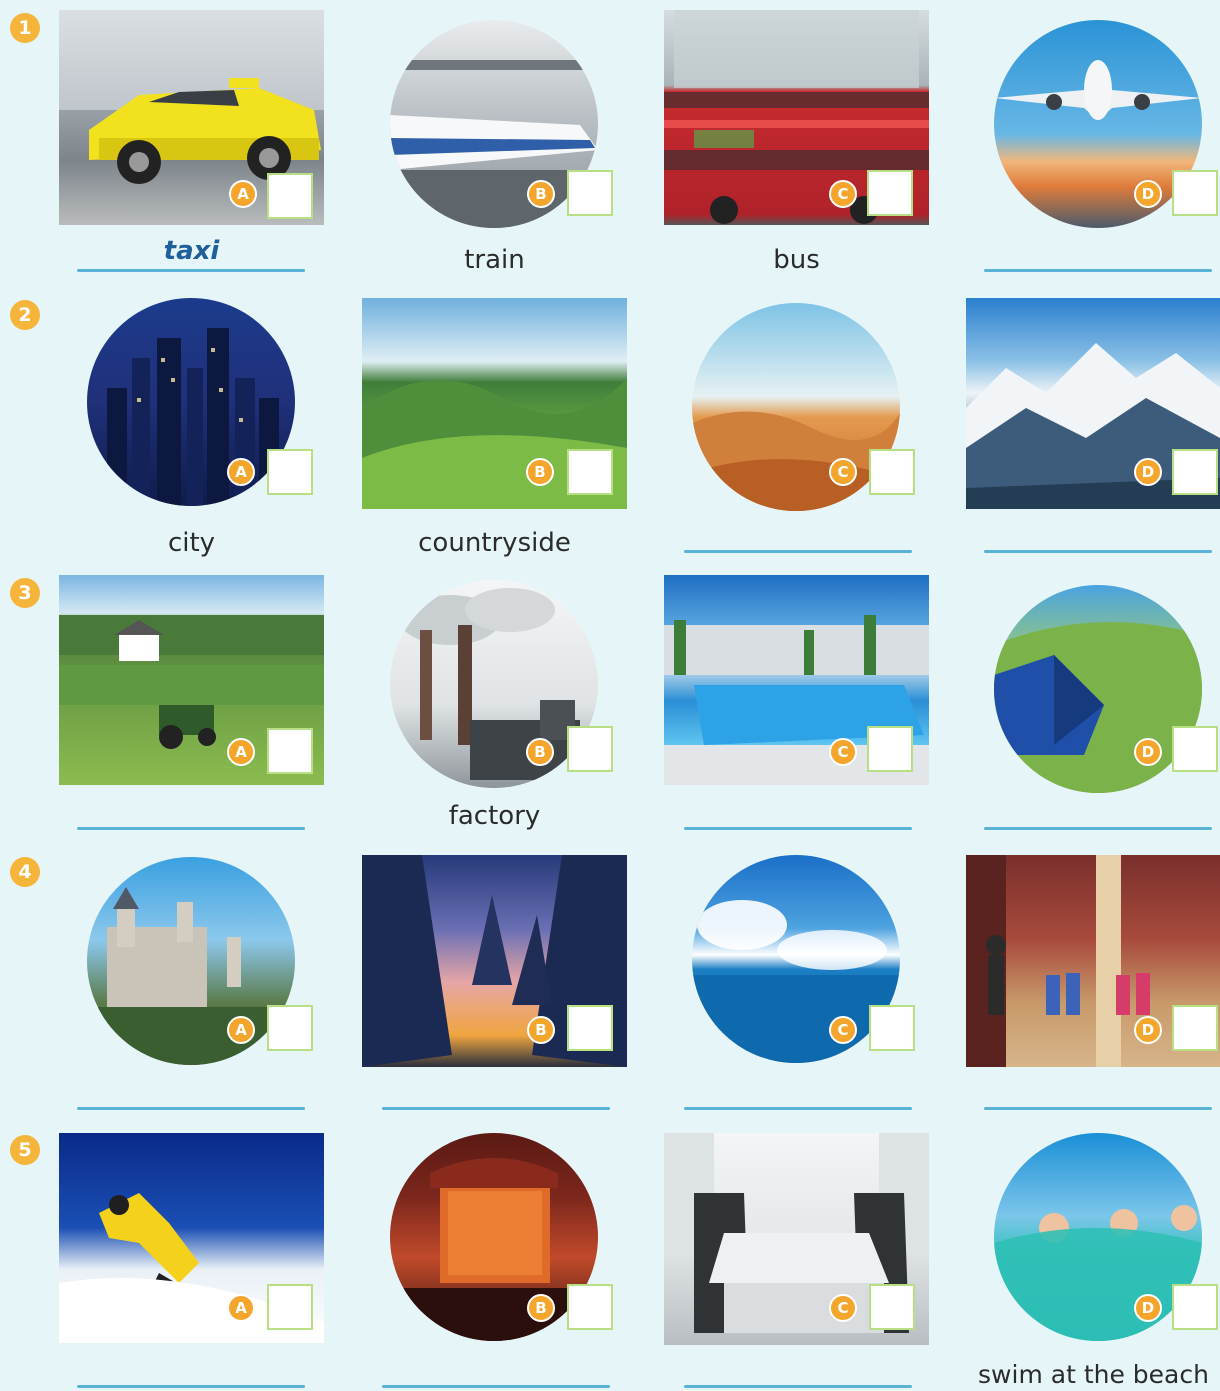 This screenshot has width=1220, height=1391. What do you see at coordinates (191, 1386) in the screenshot?
I see `answer-line-5a` at bounding box center [191, 1386].